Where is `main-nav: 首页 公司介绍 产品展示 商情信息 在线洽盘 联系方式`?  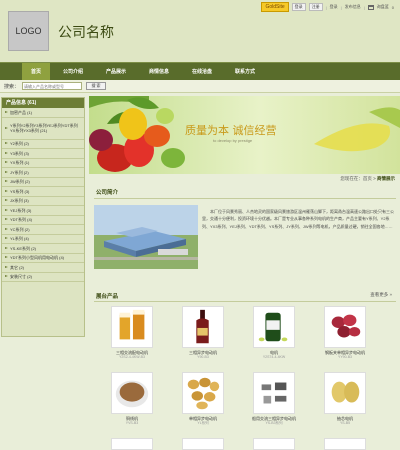
main-nav: 首页 公司介绍 产品展示 商情信息 在线洽盘 联系方式 is located at coordinates (200, 71).